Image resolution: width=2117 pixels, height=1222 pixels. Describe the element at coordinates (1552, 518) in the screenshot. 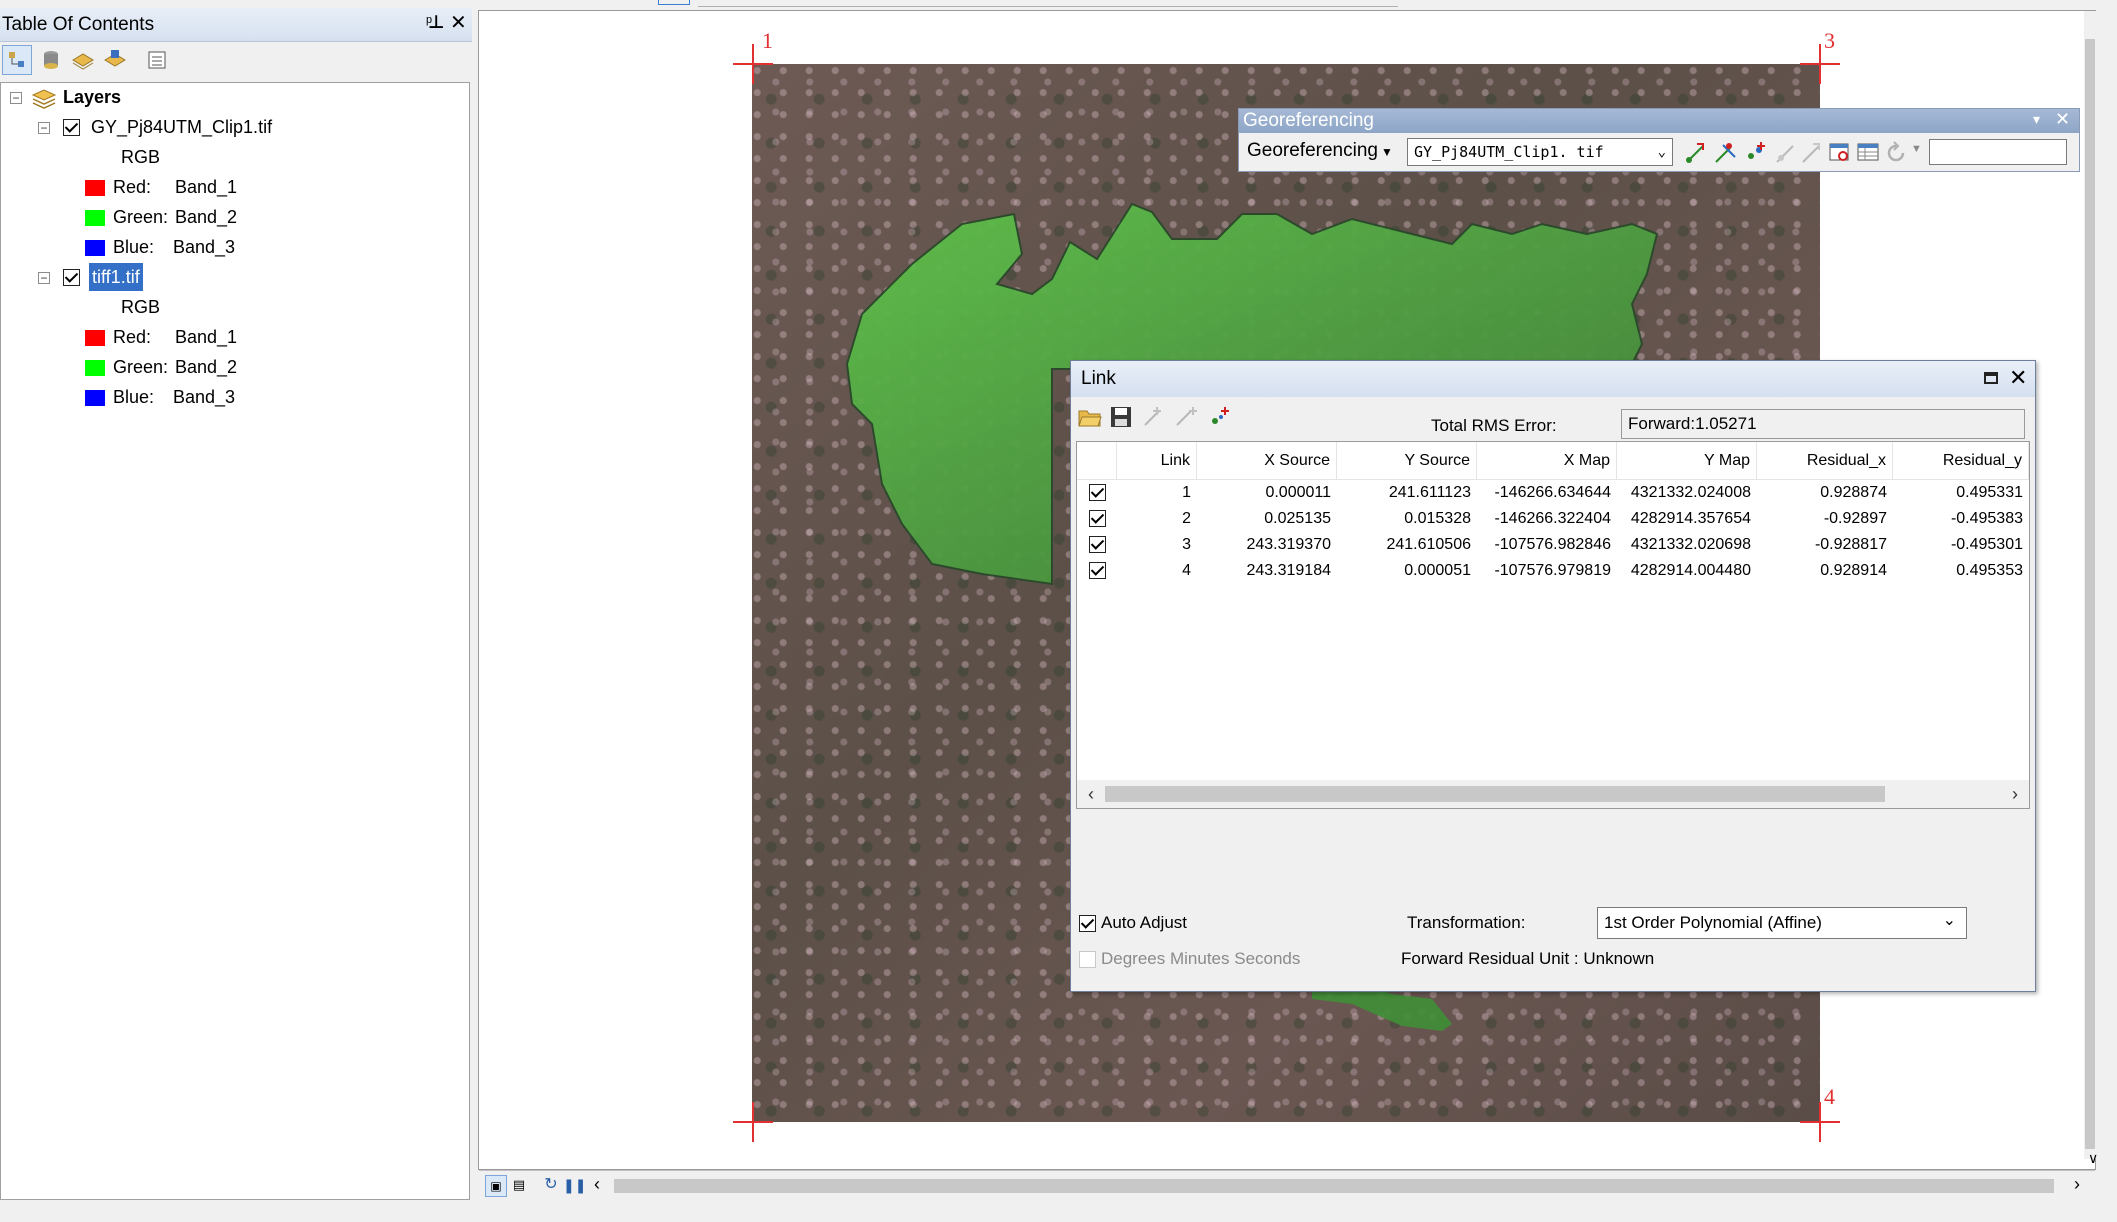

I see `table-cell: -146266.322404` at that location.